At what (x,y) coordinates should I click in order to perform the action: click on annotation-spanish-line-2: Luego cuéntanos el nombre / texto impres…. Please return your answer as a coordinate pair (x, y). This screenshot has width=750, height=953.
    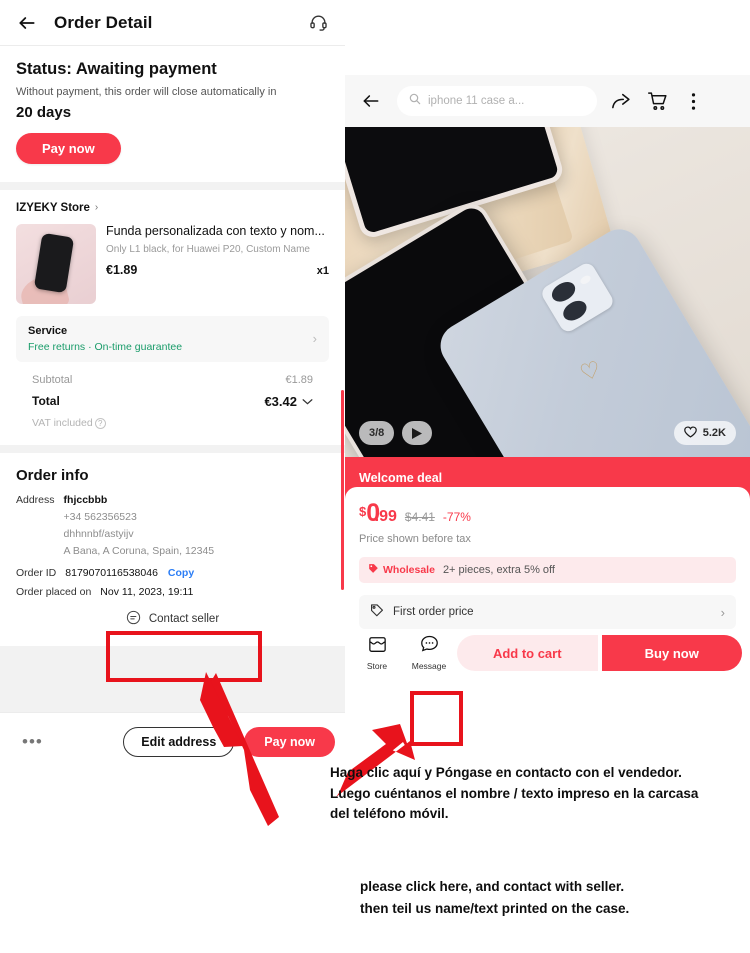
    Looking at the image, I should click on (514, 793).